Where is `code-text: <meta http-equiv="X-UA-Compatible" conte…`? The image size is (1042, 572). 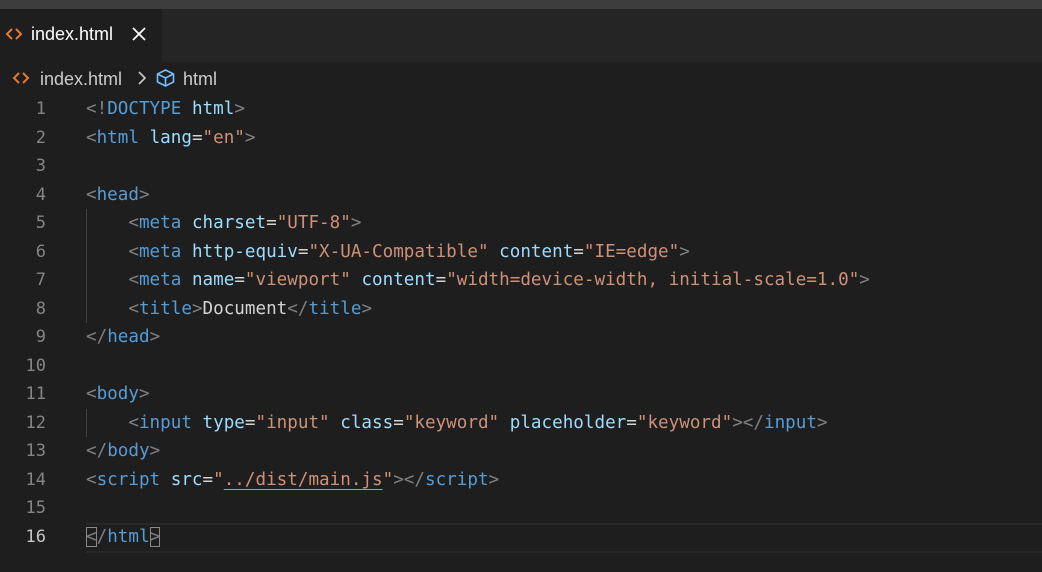 code-text: <meta http-equiv="X-UA-Compatible" conte… is located at coordinates (409, 251).